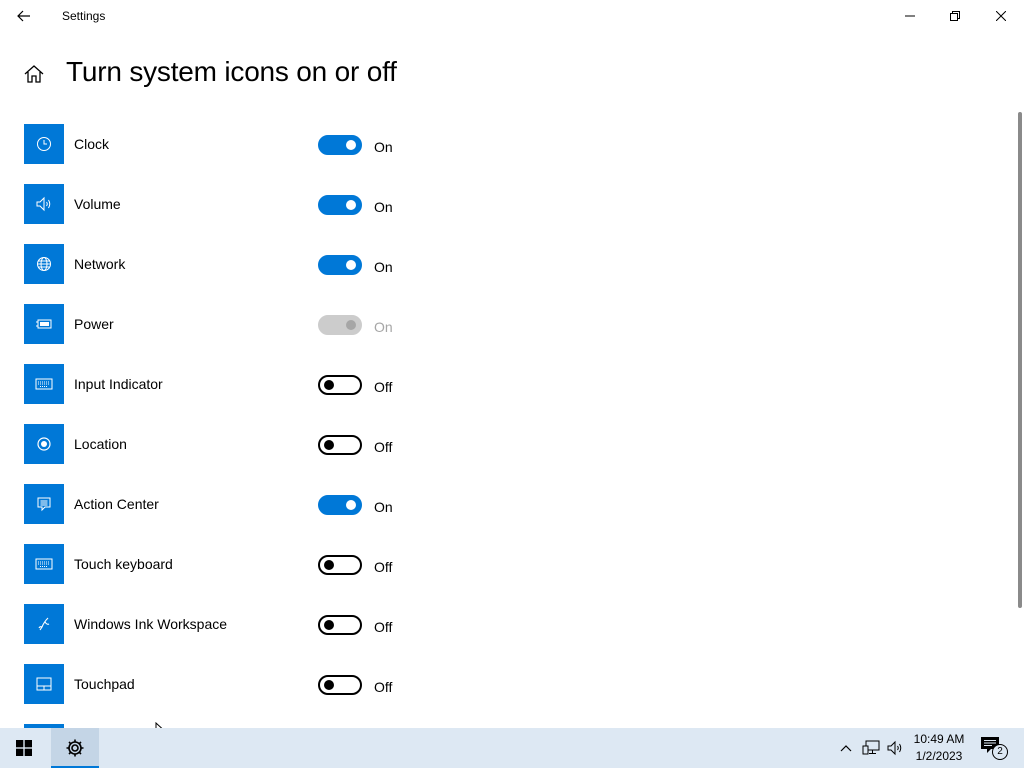 The width and height of the screenshot is (1024, 768). Describe the element at coordinates (340, 145) in the screenshot. I see `clock-toggle` at that location.